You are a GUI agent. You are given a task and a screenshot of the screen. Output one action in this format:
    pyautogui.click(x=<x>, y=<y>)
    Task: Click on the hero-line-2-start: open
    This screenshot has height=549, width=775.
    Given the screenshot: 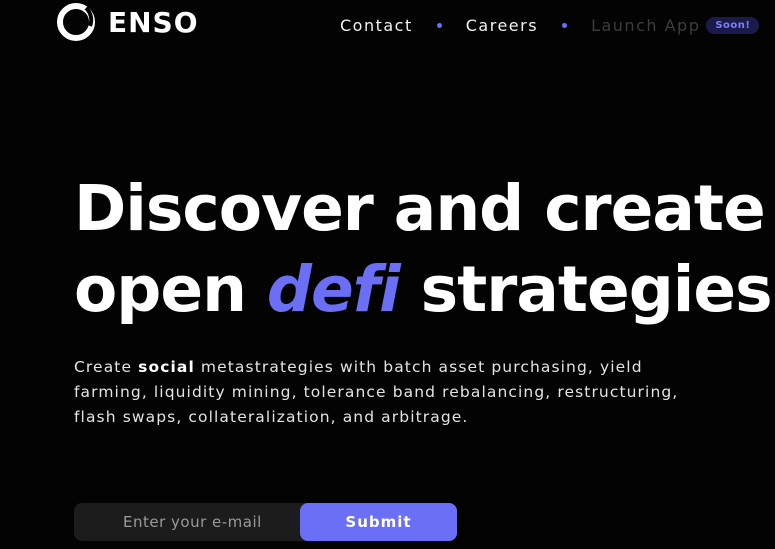 What is the action you would take?
    pyautogui.click(x=170, y=289)
    